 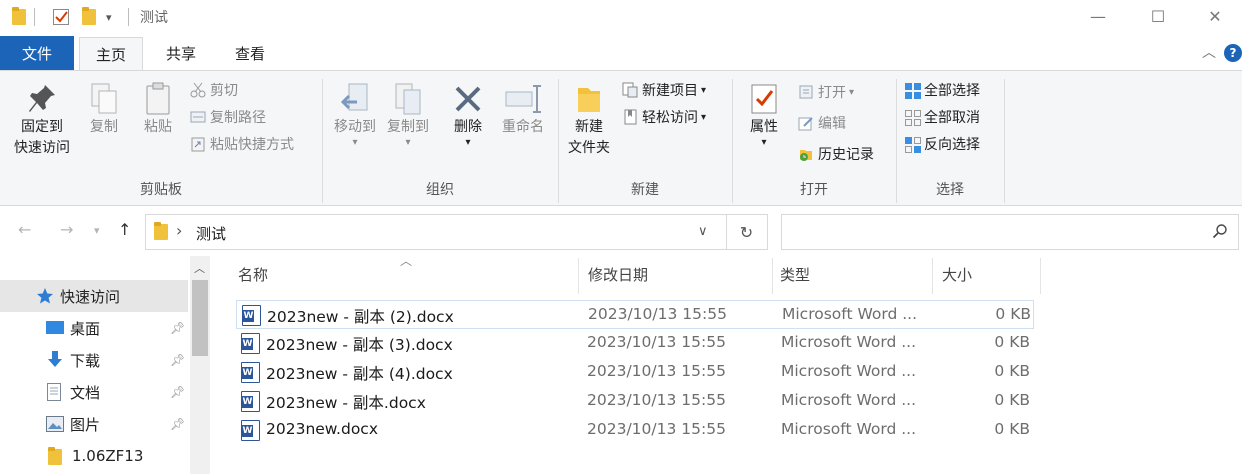 What do you see at coordinates (251, 315) in the screenshot?
I see `word-doc-icon` at bounding box center [251, 315].